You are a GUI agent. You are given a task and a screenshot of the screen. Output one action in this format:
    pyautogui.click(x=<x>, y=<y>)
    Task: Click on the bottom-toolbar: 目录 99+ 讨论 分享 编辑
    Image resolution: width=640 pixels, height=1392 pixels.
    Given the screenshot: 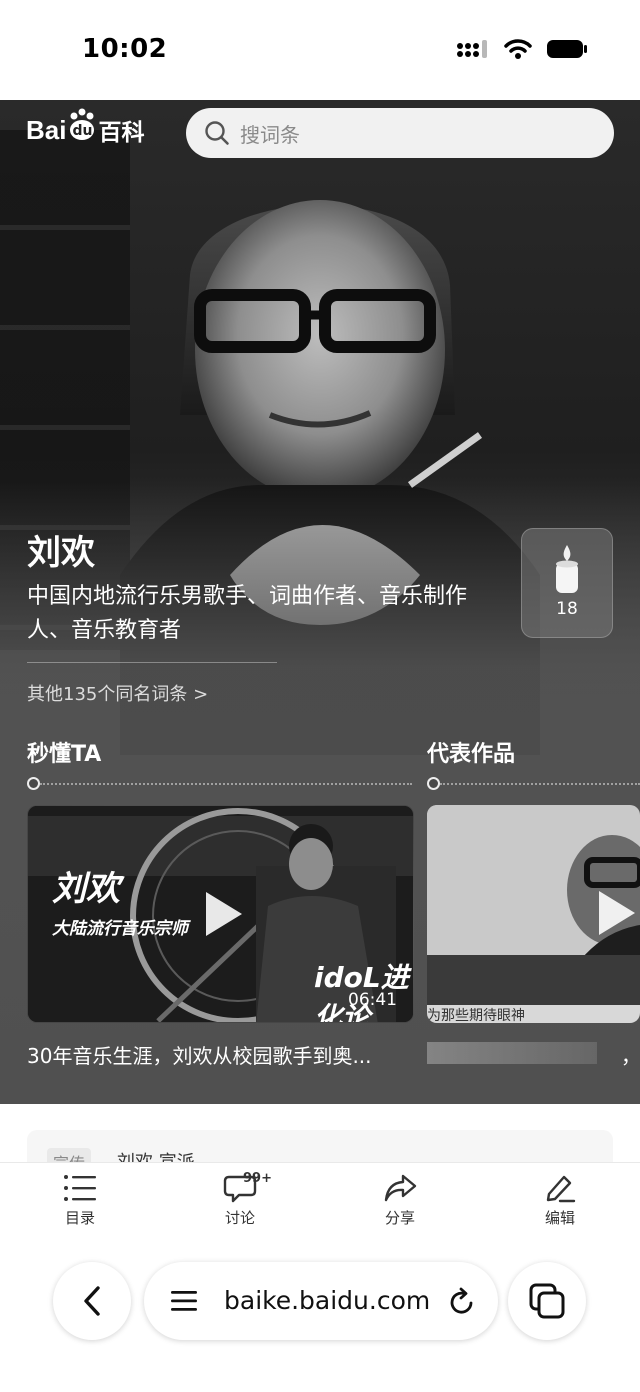 What is the action you would take?
    pyautogui.click(x=320, y=1201)
    